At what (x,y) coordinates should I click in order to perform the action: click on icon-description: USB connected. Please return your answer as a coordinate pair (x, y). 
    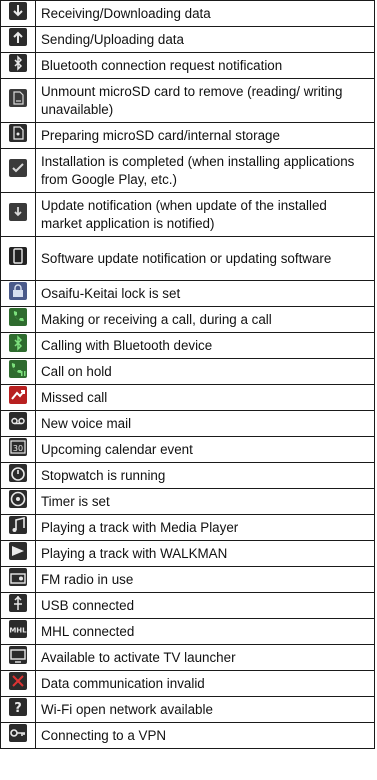
    Looking at the image, I should click on (205, 605).